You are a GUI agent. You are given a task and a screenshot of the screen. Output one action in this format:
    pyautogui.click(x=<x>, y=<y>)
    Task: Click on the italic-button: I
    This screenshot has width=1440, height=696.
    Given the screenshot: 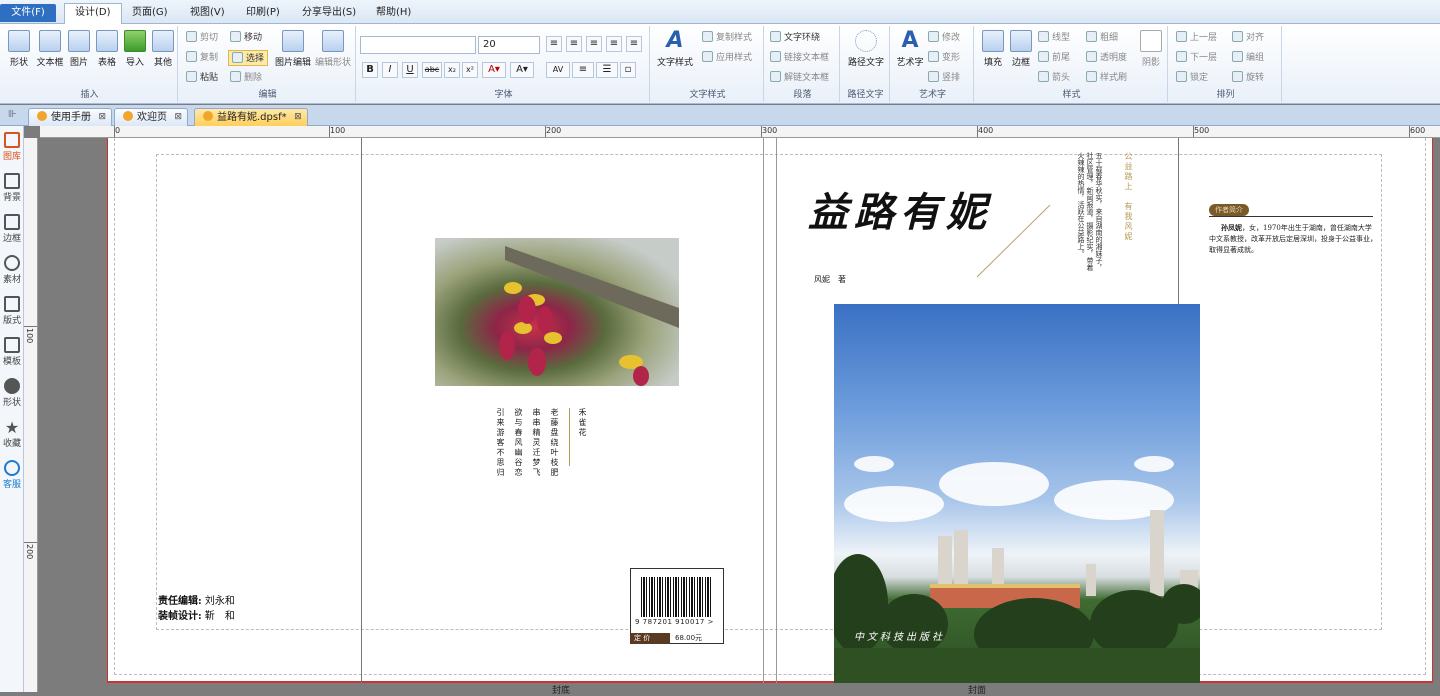 What is the action you would take?
    pyautogui.click(x=390, y=70)
    